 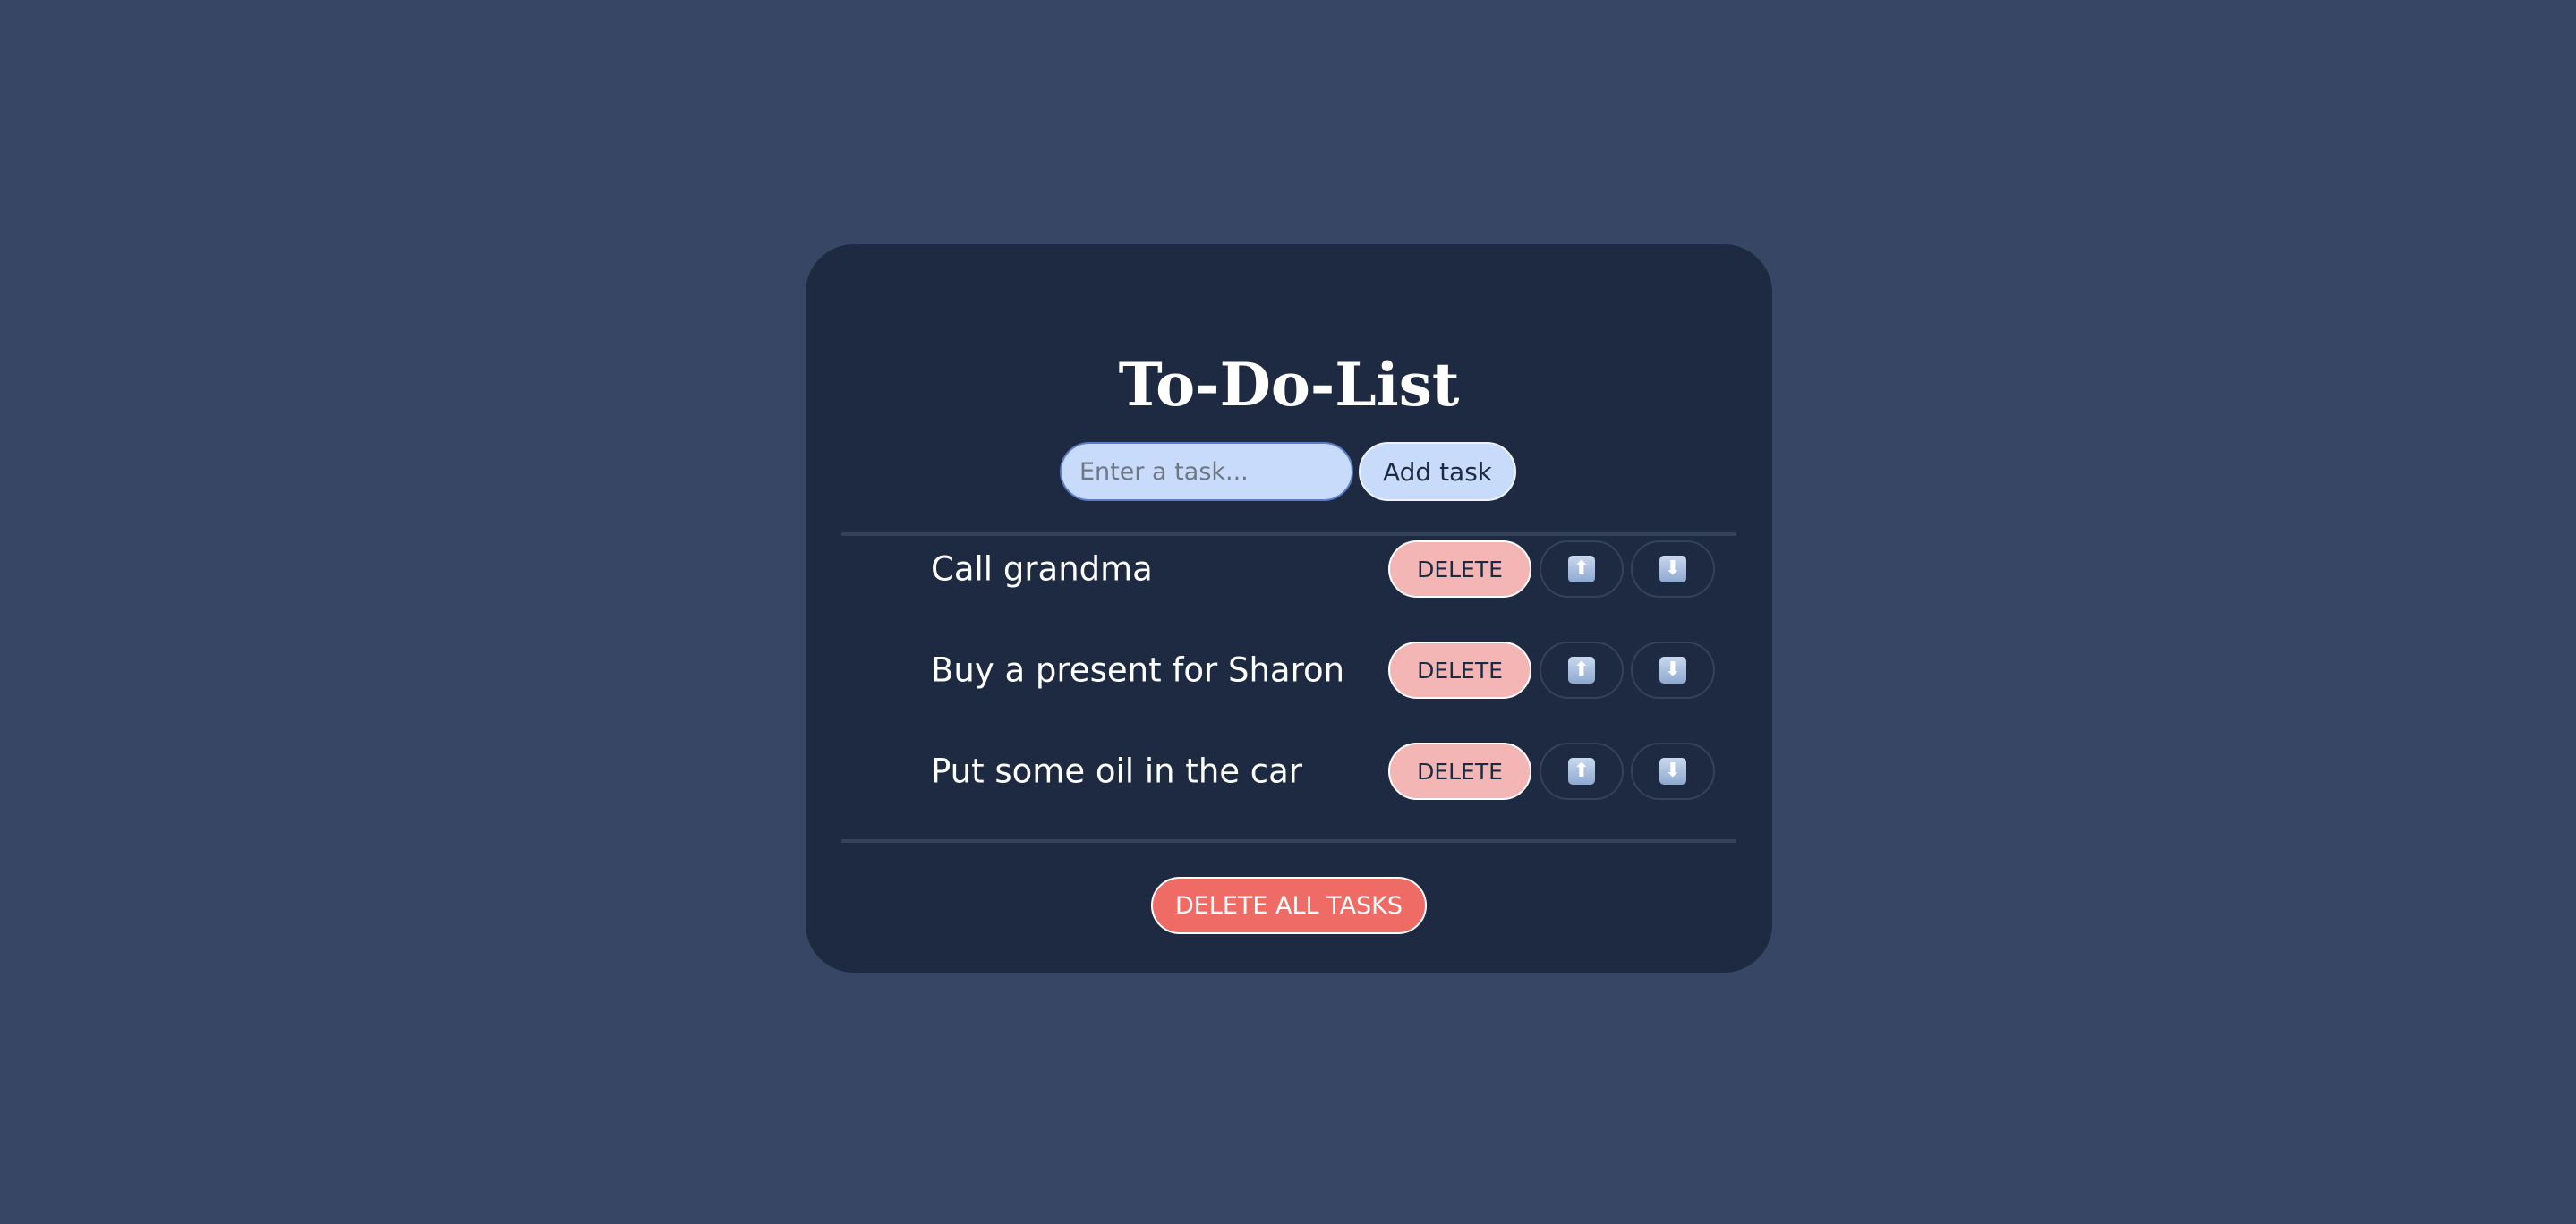 I want to click on task-input, so click(x=1206, y=471).